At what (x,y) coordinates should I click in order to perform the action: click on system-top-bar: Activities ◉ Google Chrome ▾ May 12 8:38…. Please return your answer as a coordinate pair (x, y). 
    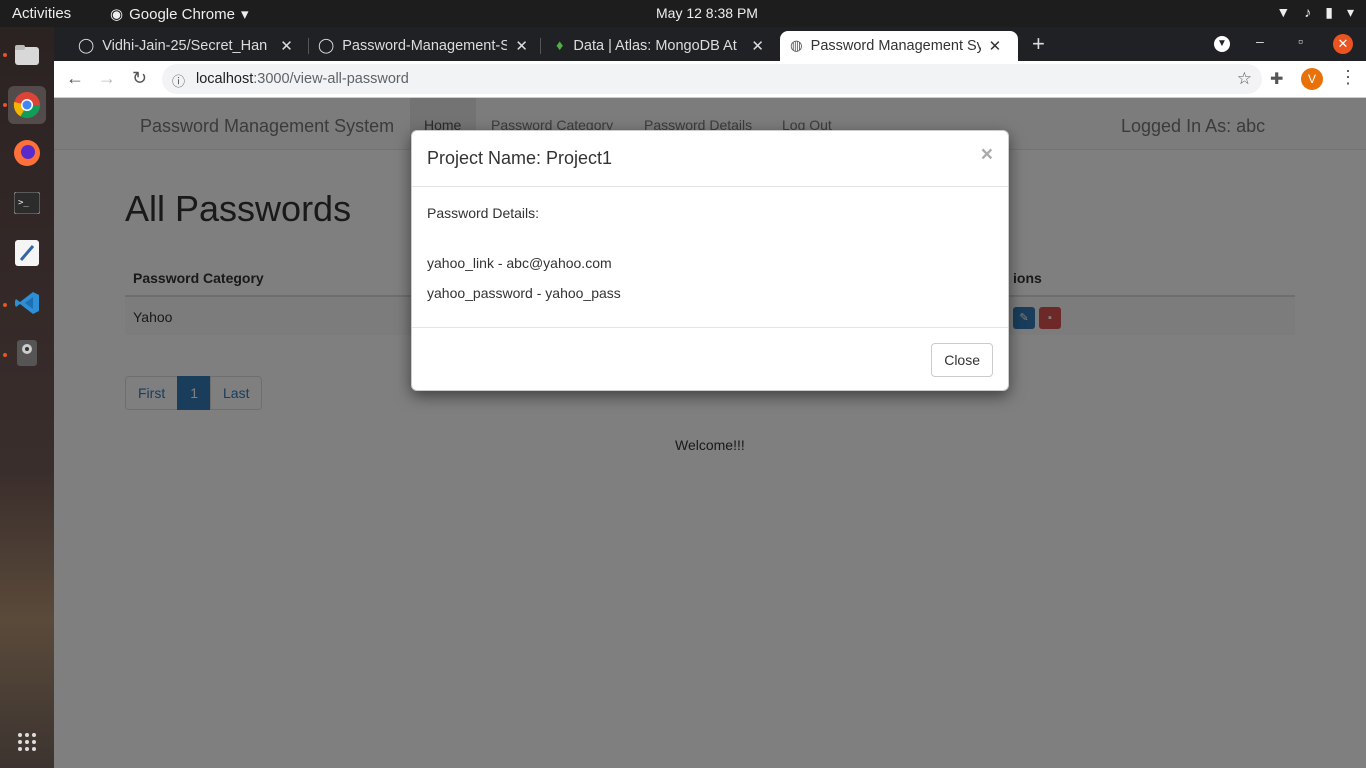
    Looking at the image, I should click on (683, 13).